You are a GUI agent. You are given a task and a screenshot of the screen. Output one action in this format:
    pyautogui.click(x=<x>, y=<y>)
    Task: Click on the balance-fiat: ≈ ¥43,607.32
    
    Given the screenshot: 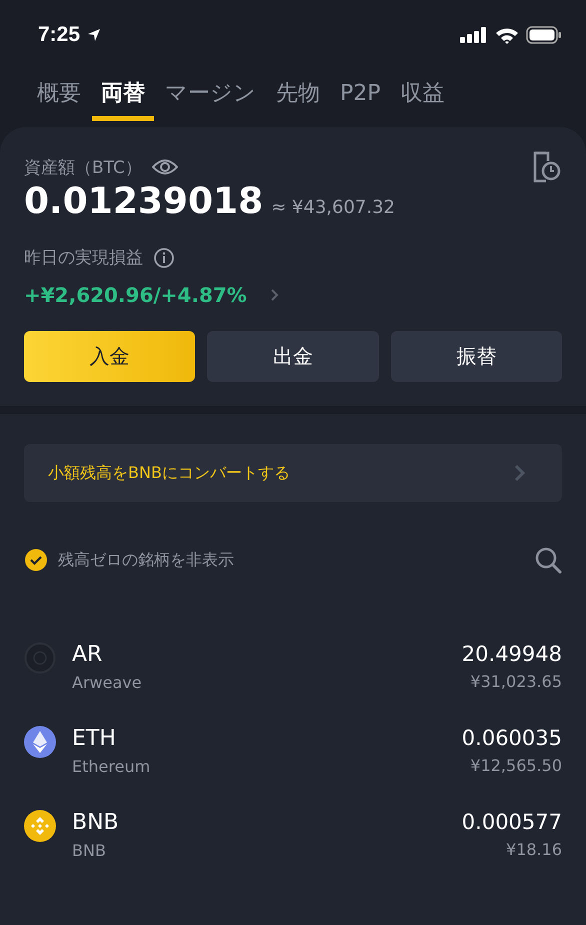 What is the action you would take?
    pyautogui.click(x=333, y=207)
    